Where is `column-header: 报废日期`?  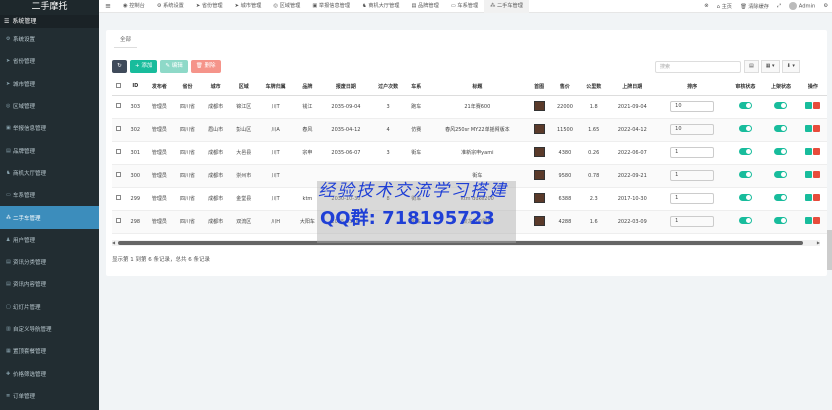 column-header: 报废日期 is located at coordinates (346, 87).